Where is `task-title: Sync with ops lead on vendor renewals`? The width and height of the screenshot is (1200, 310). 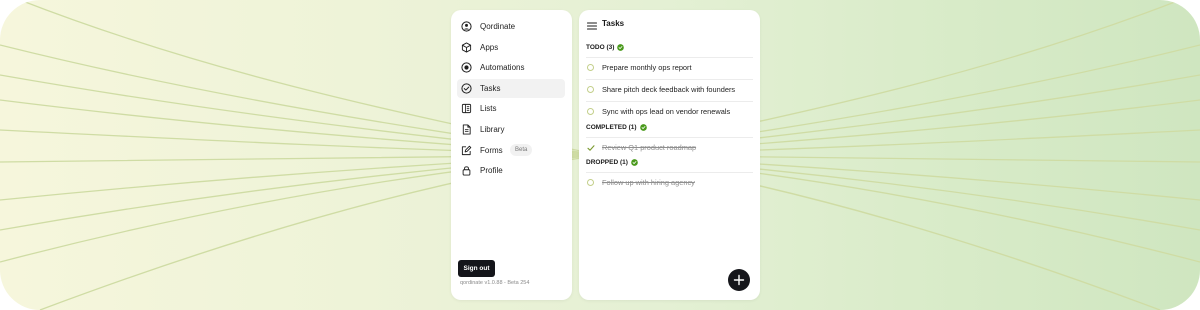
task-title: Sync with ops lead on vendor renewals is located at coordinates (666, 111).